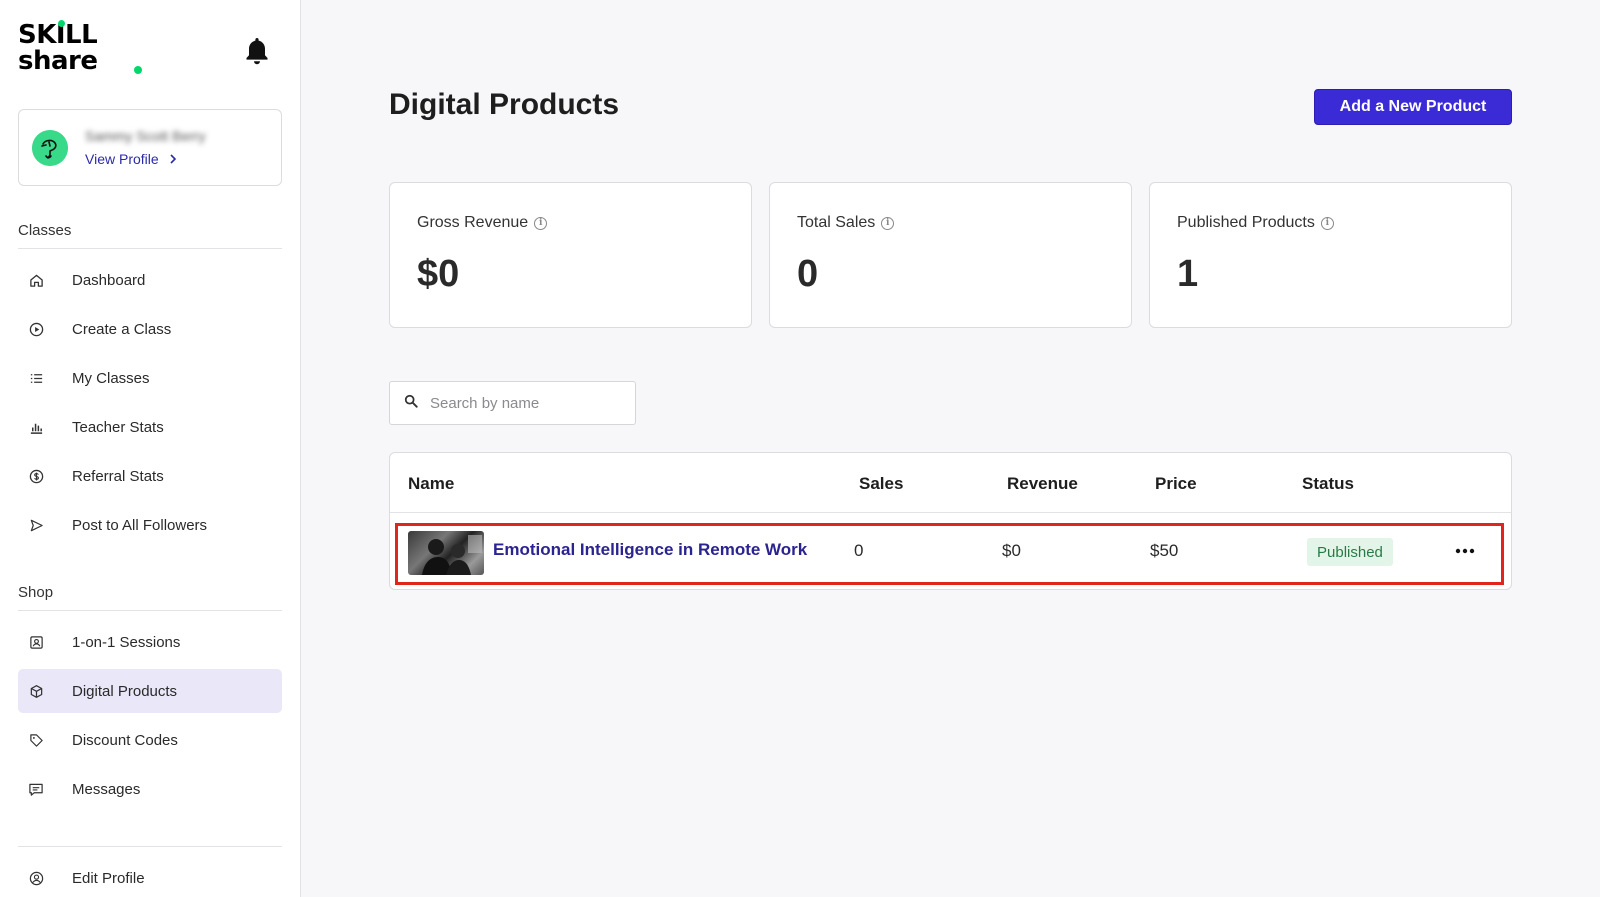 This screenshot has width=1600, height=897. I want to click on view-profile-label: View Profile, so click(122, 159).